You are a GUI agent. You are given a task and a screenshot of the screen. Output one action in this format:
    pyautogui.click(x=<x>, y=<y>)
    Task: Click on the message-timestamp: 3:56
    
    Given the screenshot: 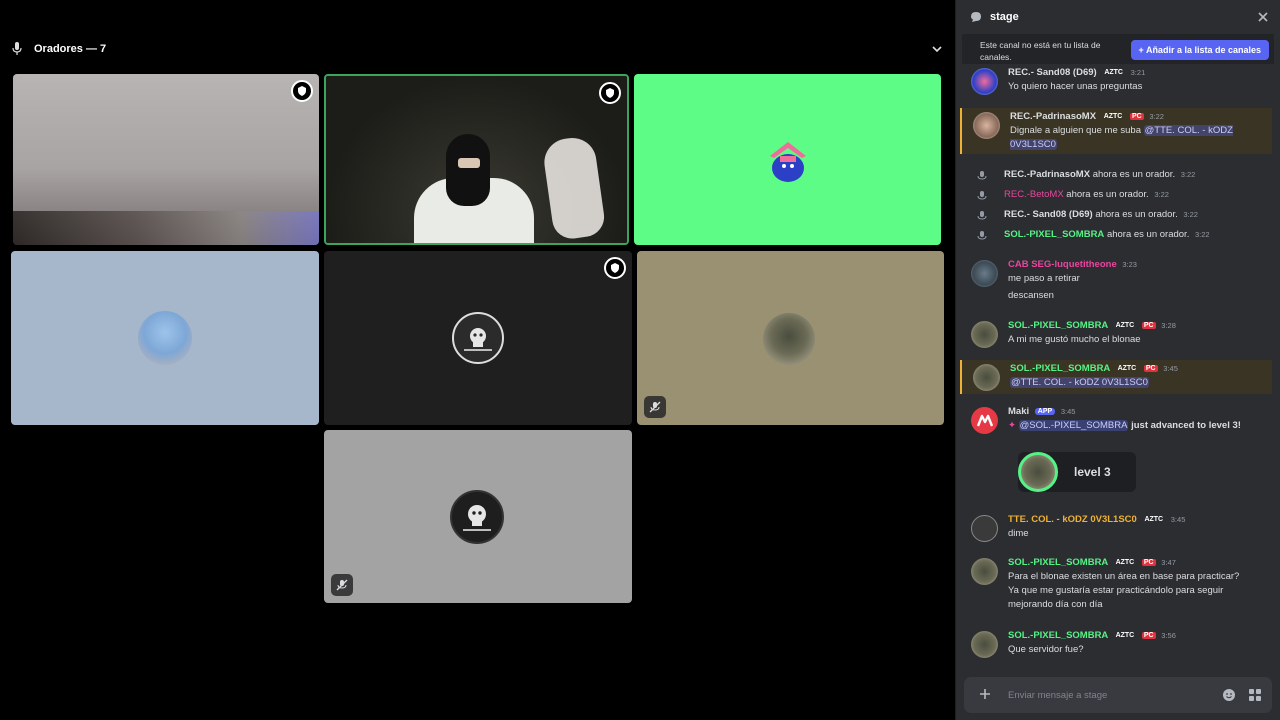 What is the action you would take?
    pyautogui.click(x=1168, y=635)
    